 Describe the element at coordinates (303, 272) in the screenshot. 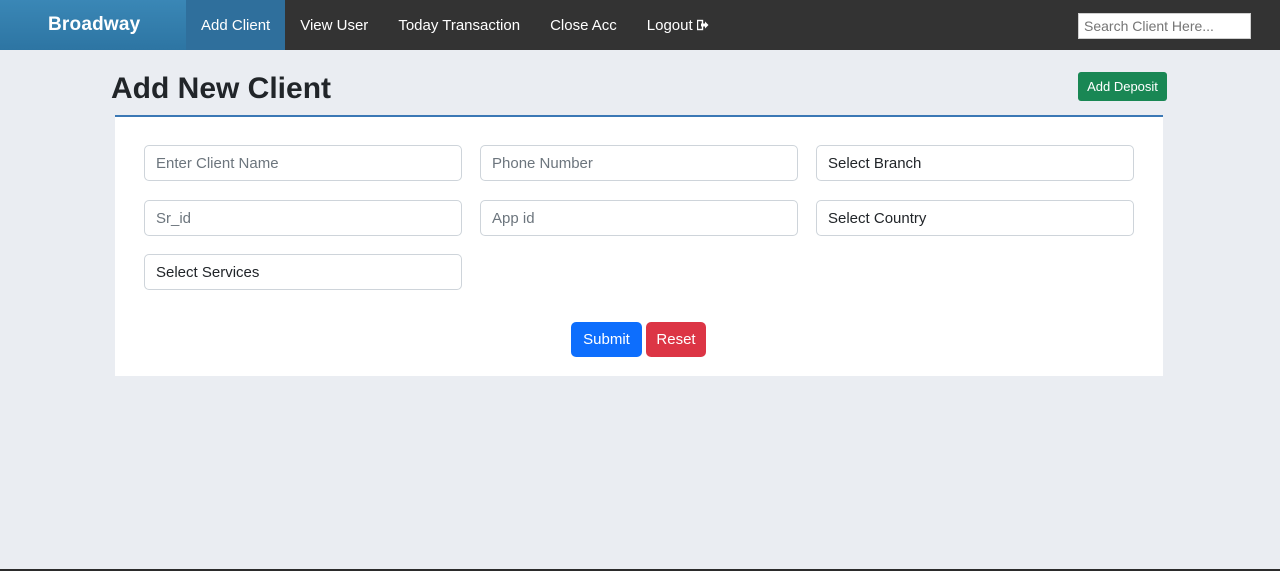

I see `services-select: Select Services` at that location.